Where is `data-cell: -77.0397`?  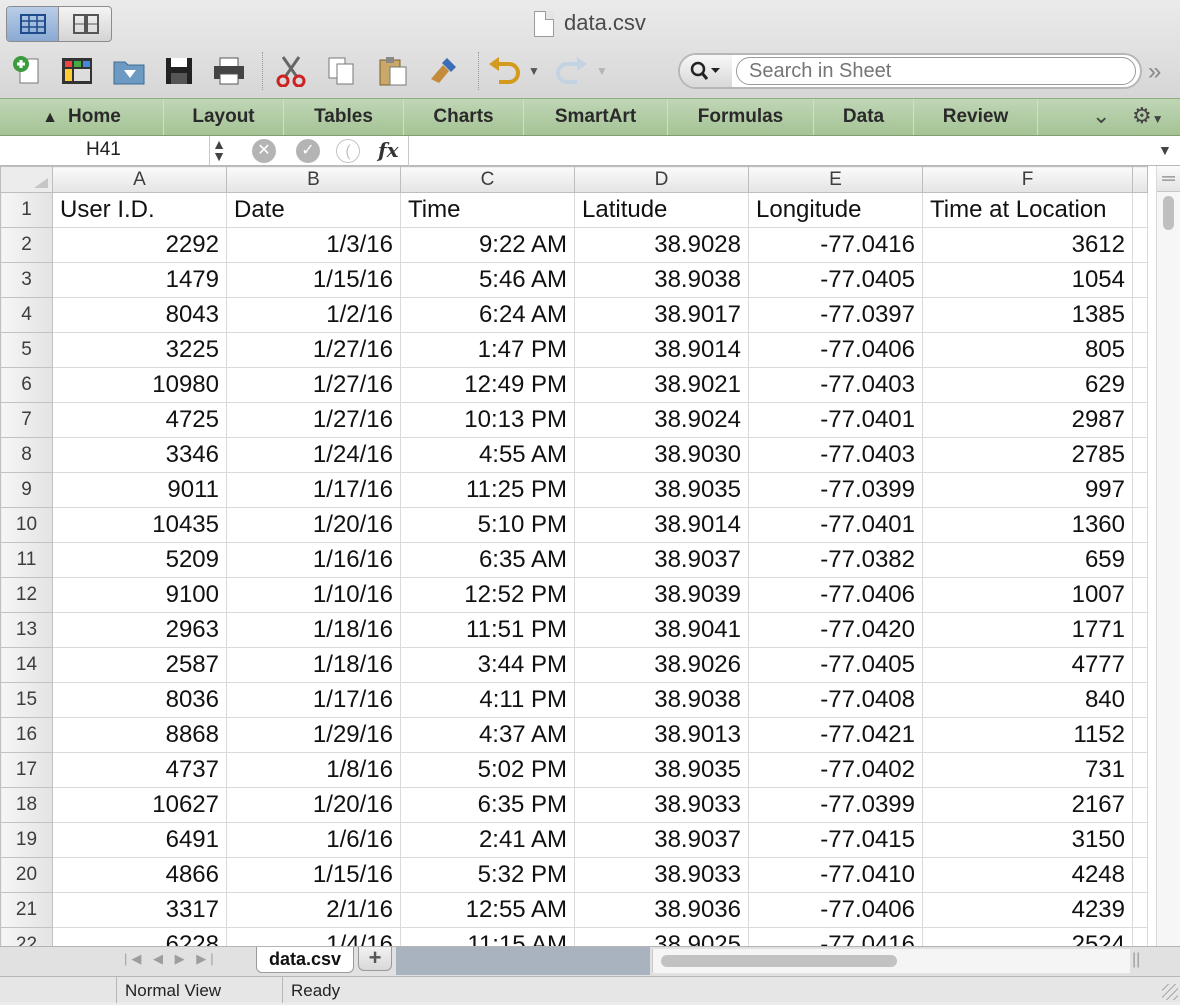 data-cell: -77.0397 is located at coordinates (835, 315).